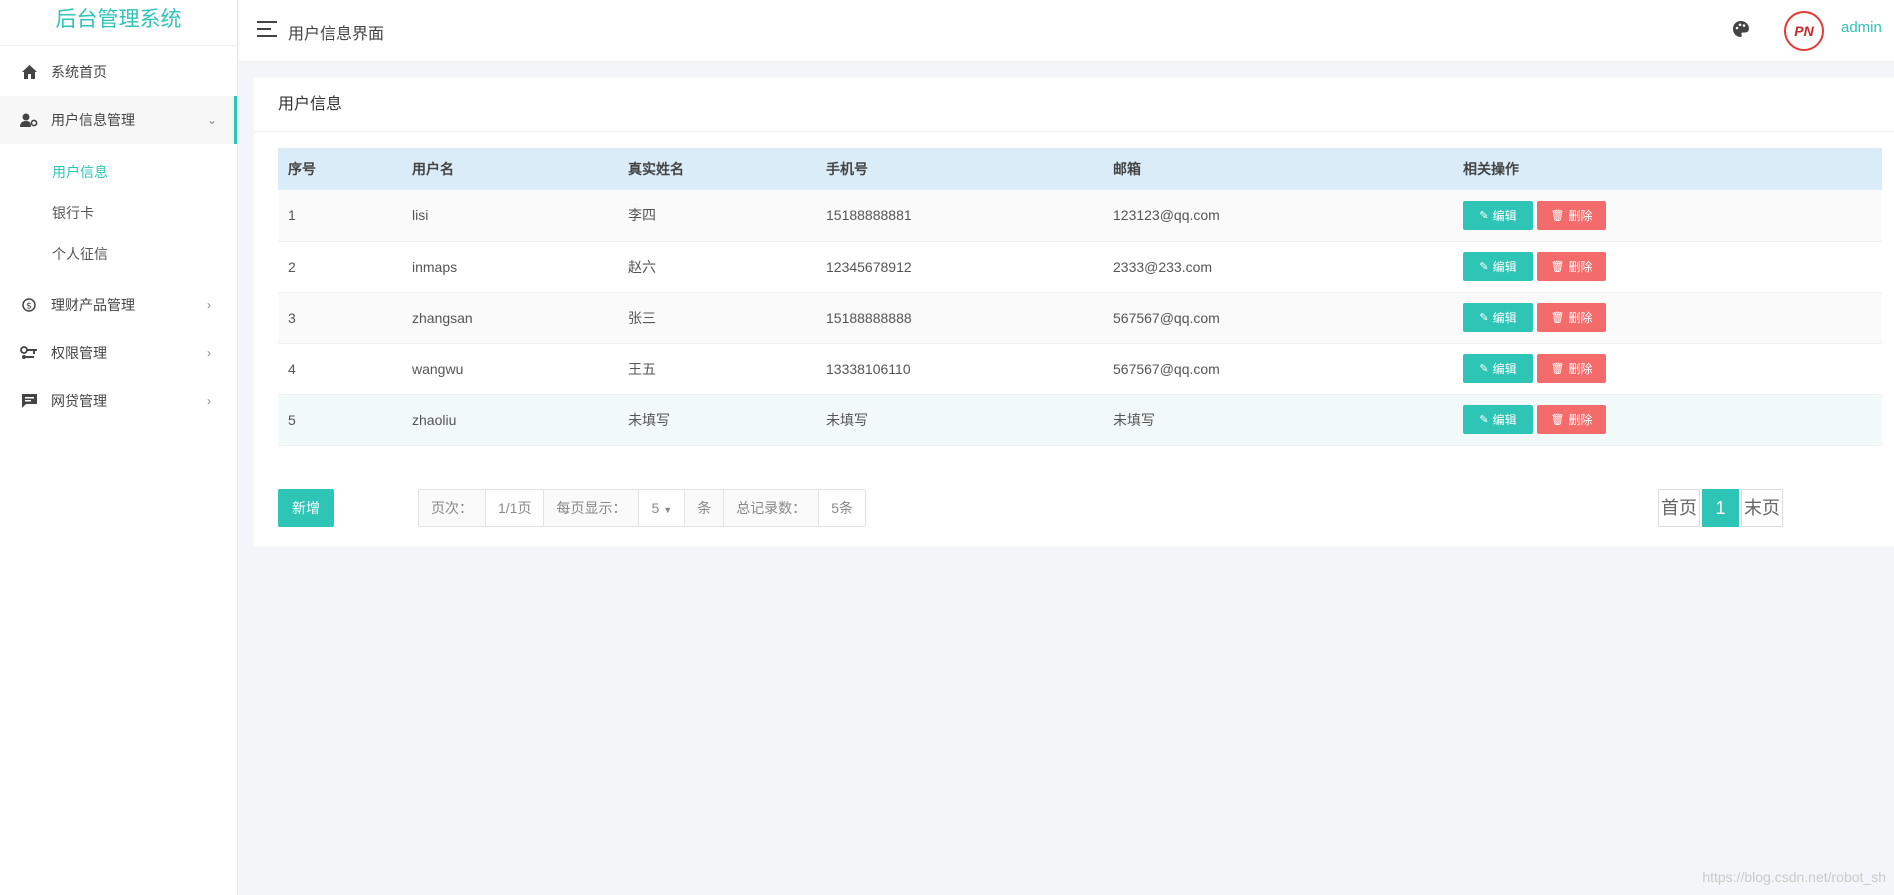  I want to click on message-icon, so click(29, 401).